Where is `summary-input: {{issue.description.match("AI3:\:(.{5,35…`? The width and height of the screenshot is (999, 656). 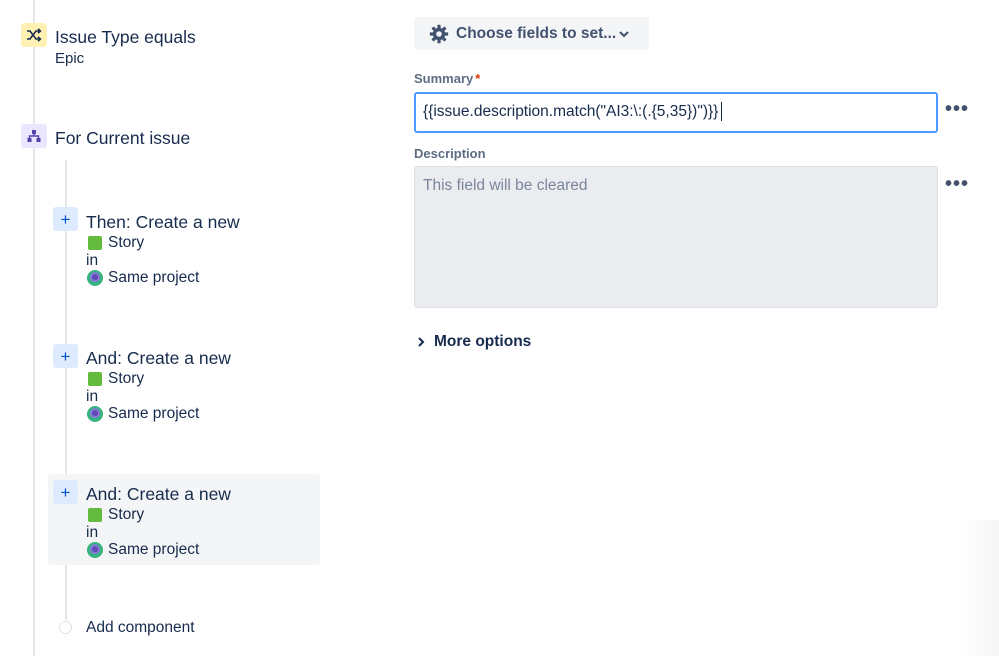
summary-input: {{issue.description.match("AI3:\:(.{5,35… is located at coordinates (676, 112).